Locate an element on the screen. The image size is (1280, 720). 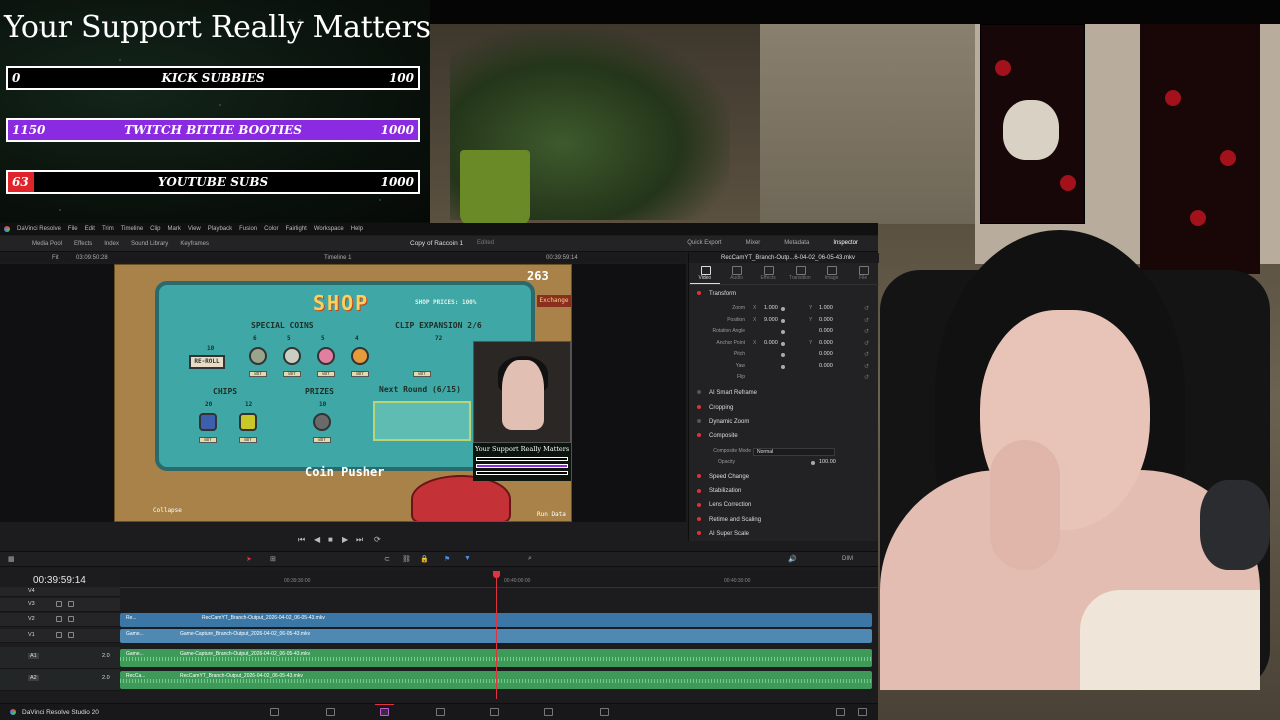
selection-tool-icon: ➤ is located at coordinates (249, 559).